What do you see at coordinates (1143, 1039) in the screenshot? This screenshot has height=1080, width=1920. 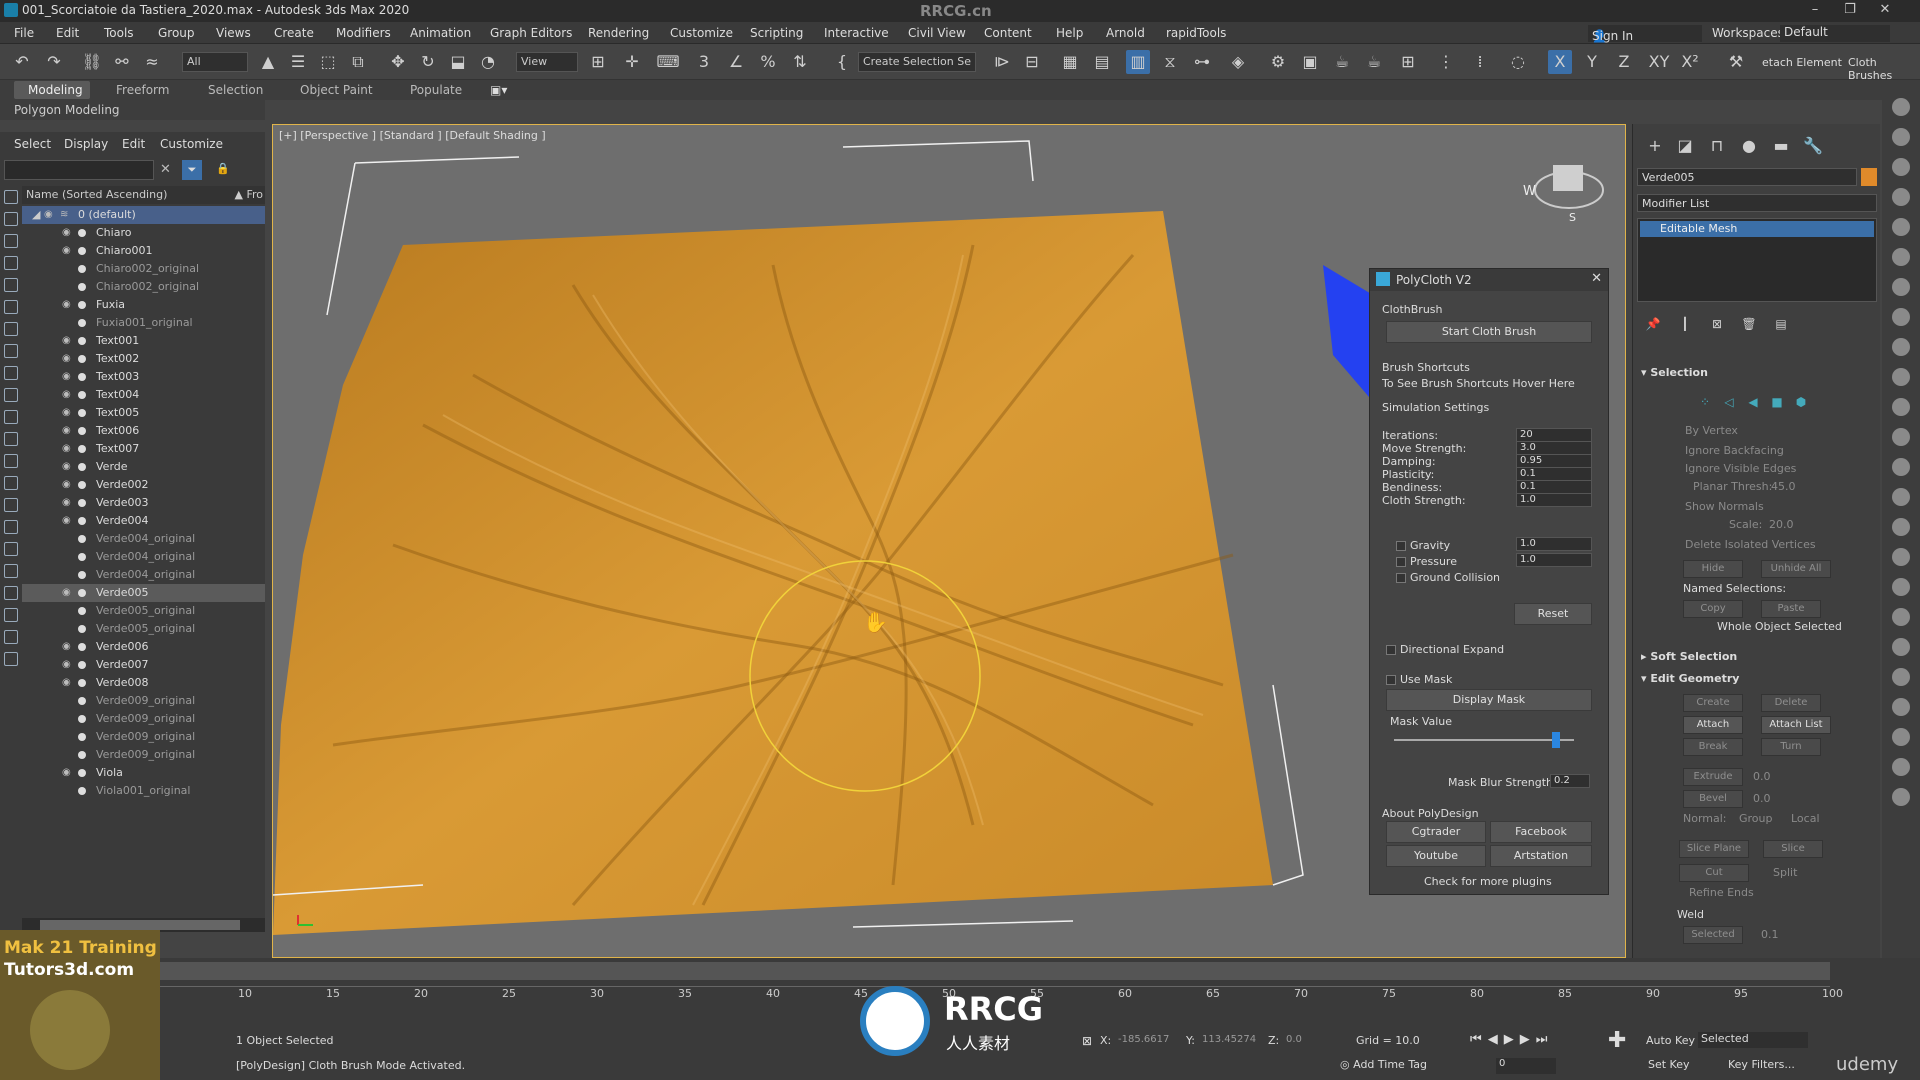 I see `x-coord-field: -185.6617` at bounding box center [1143, 1039].